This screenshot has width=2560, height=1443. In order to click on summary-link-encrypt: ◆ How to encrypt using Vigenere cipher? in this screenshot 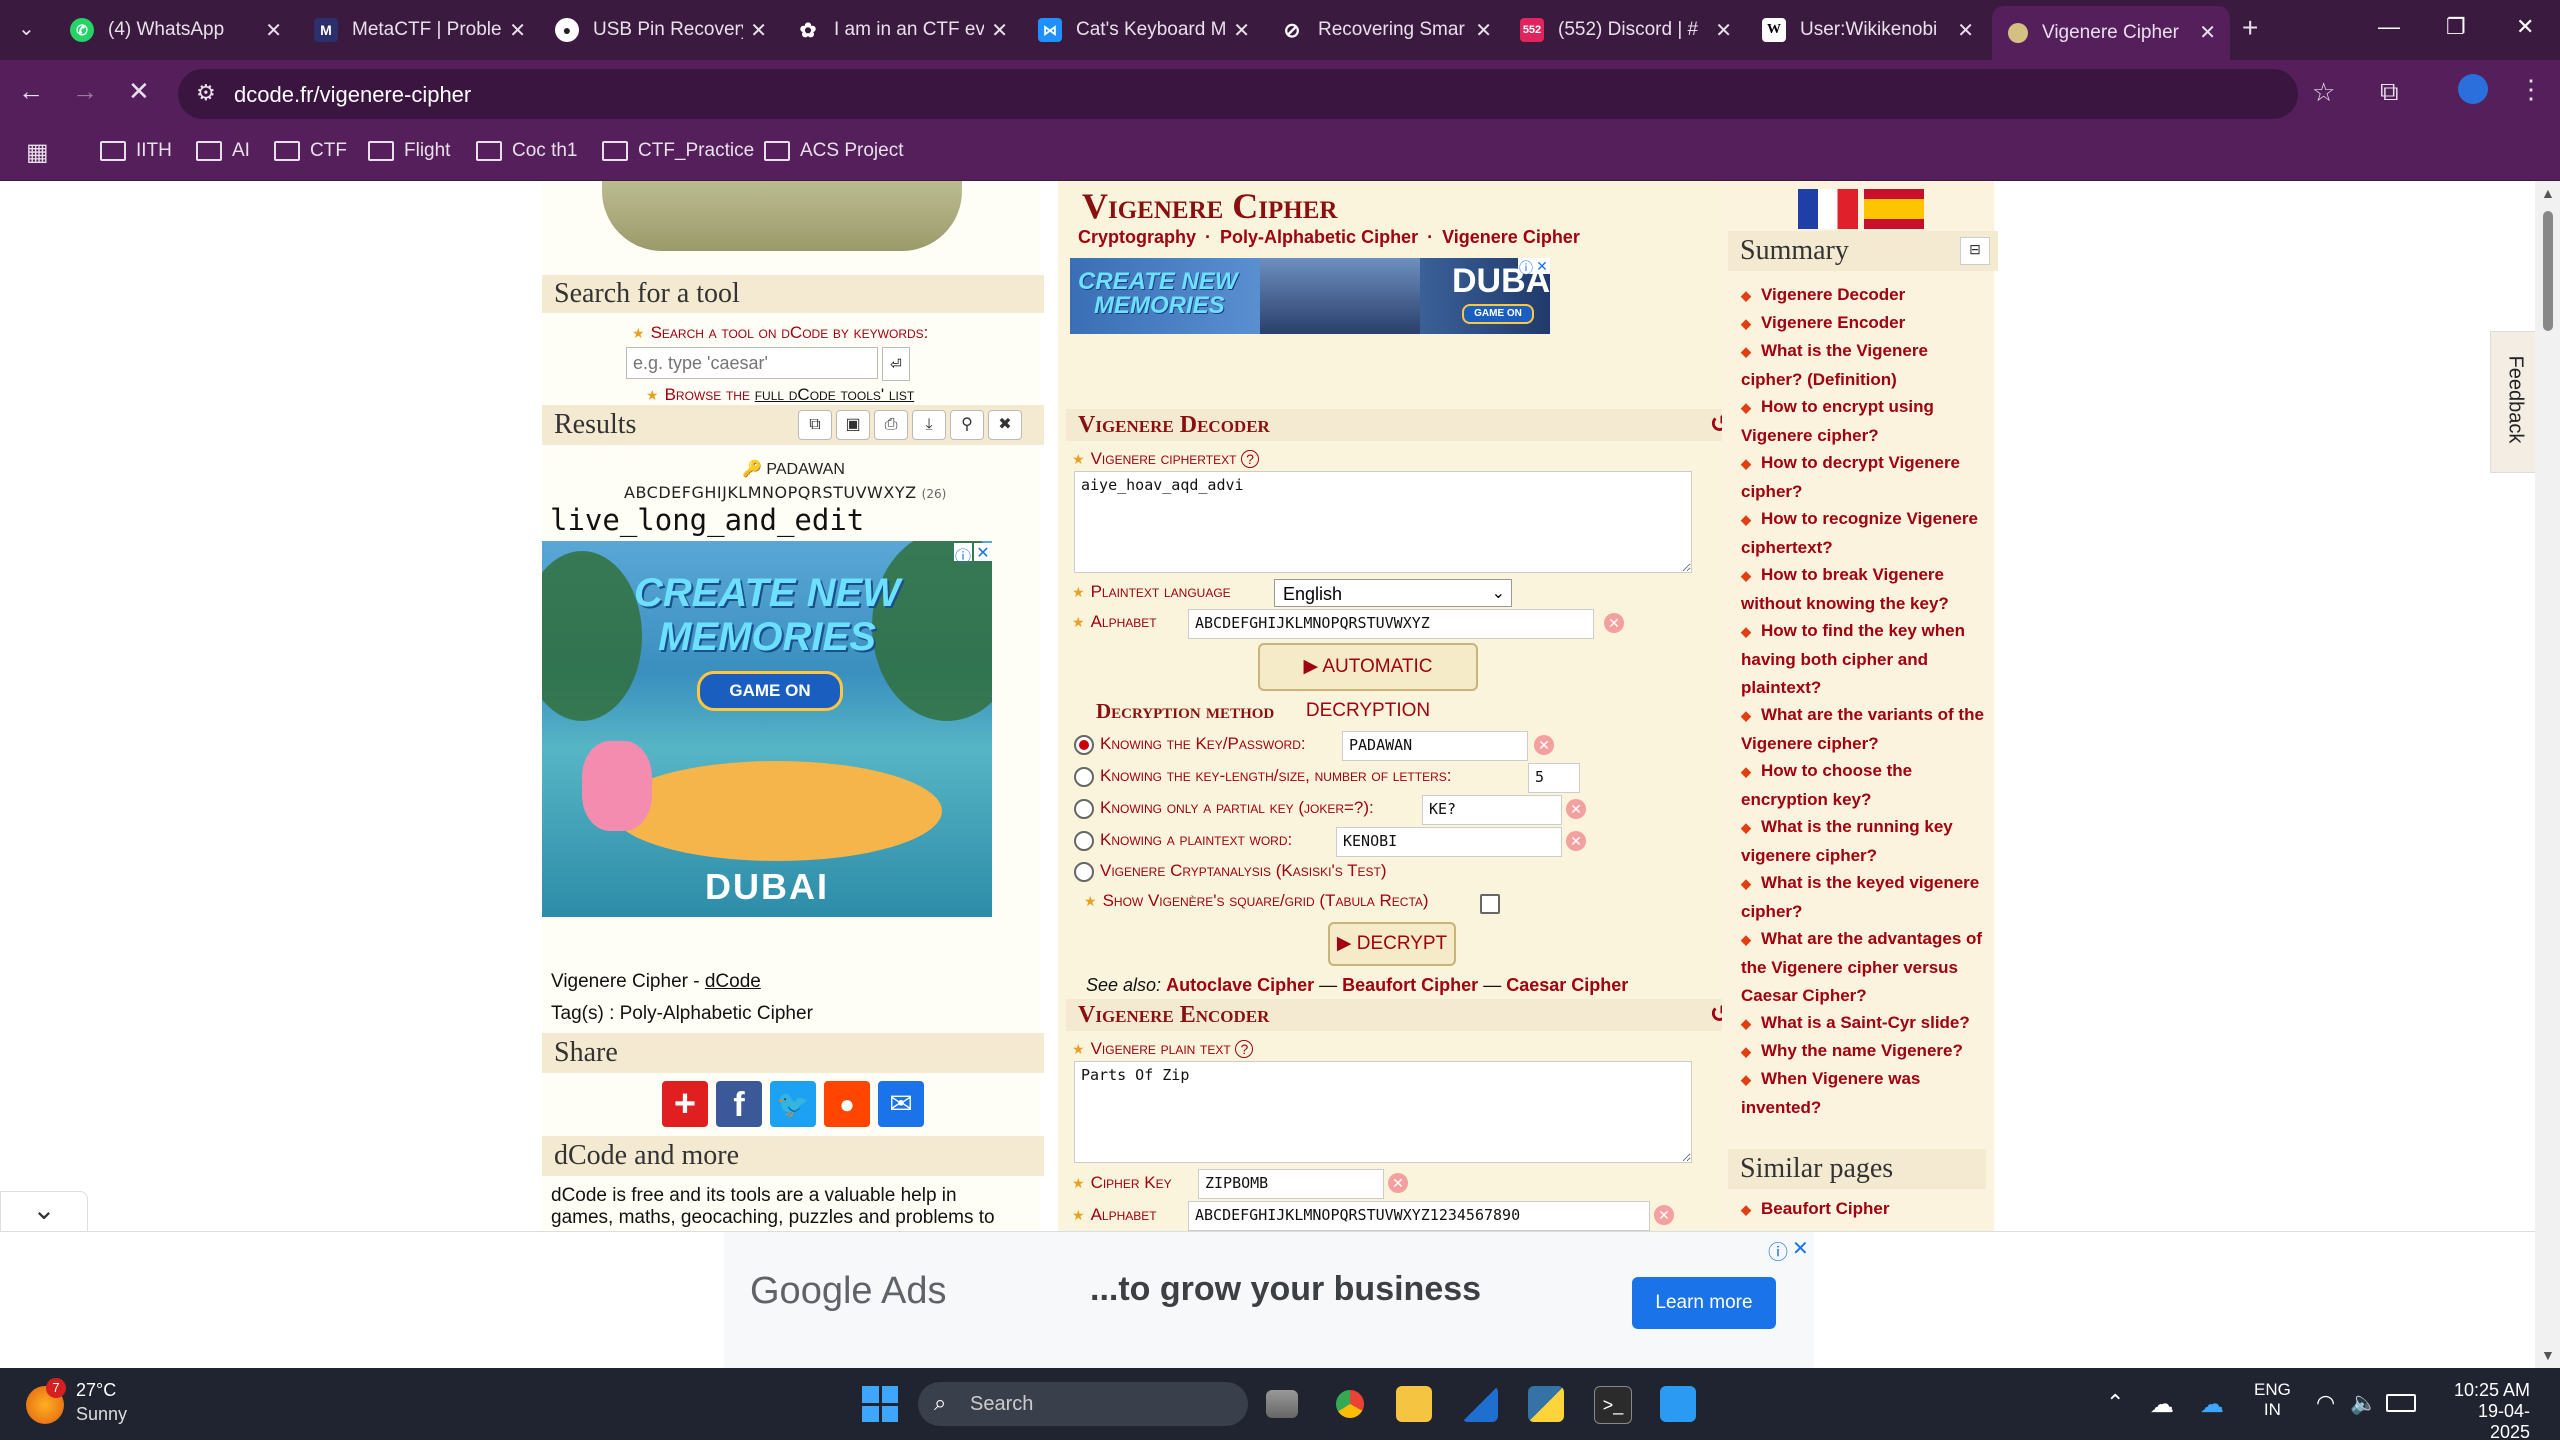, I will do `click(1866, 421)`.